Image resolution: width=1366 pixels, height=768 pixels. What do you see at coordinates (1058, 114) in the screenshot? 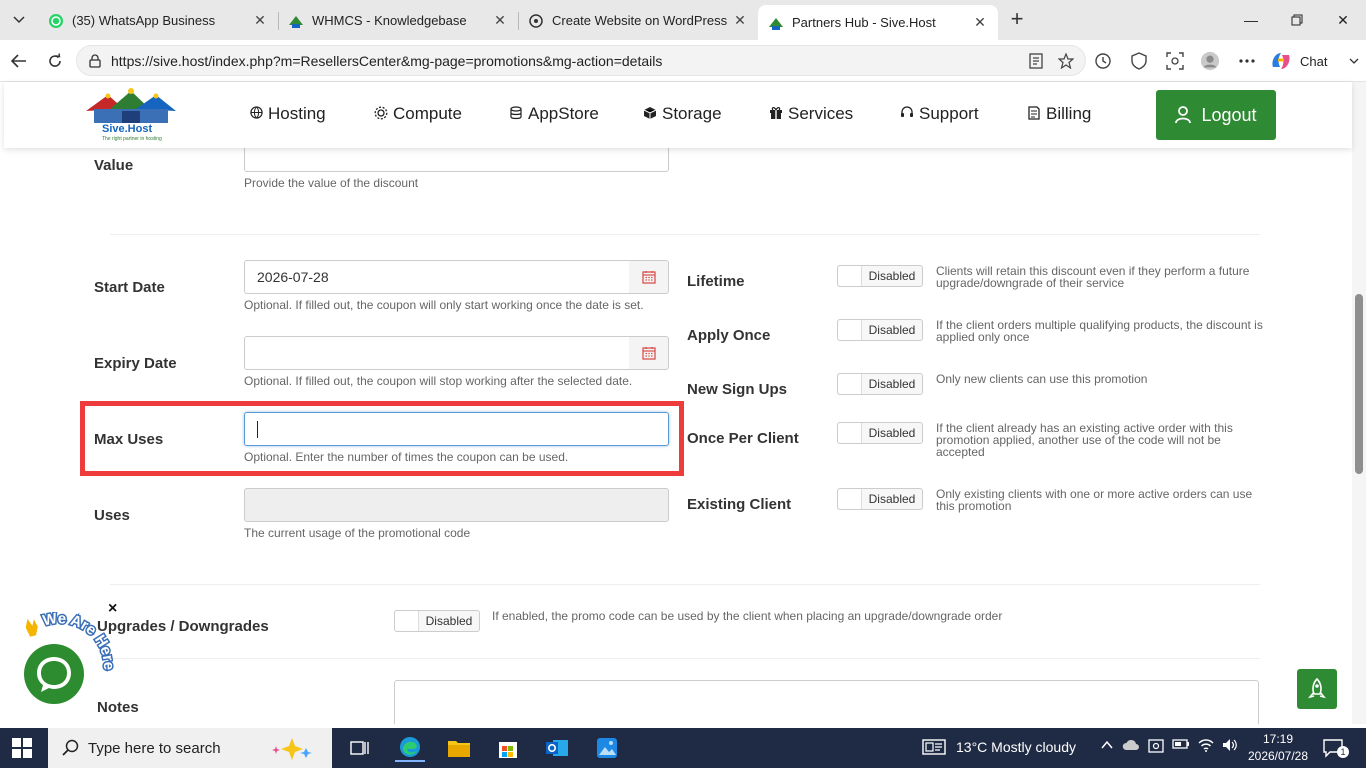
I see `nav-billing: Billing` at bounding box center [1058, 114].